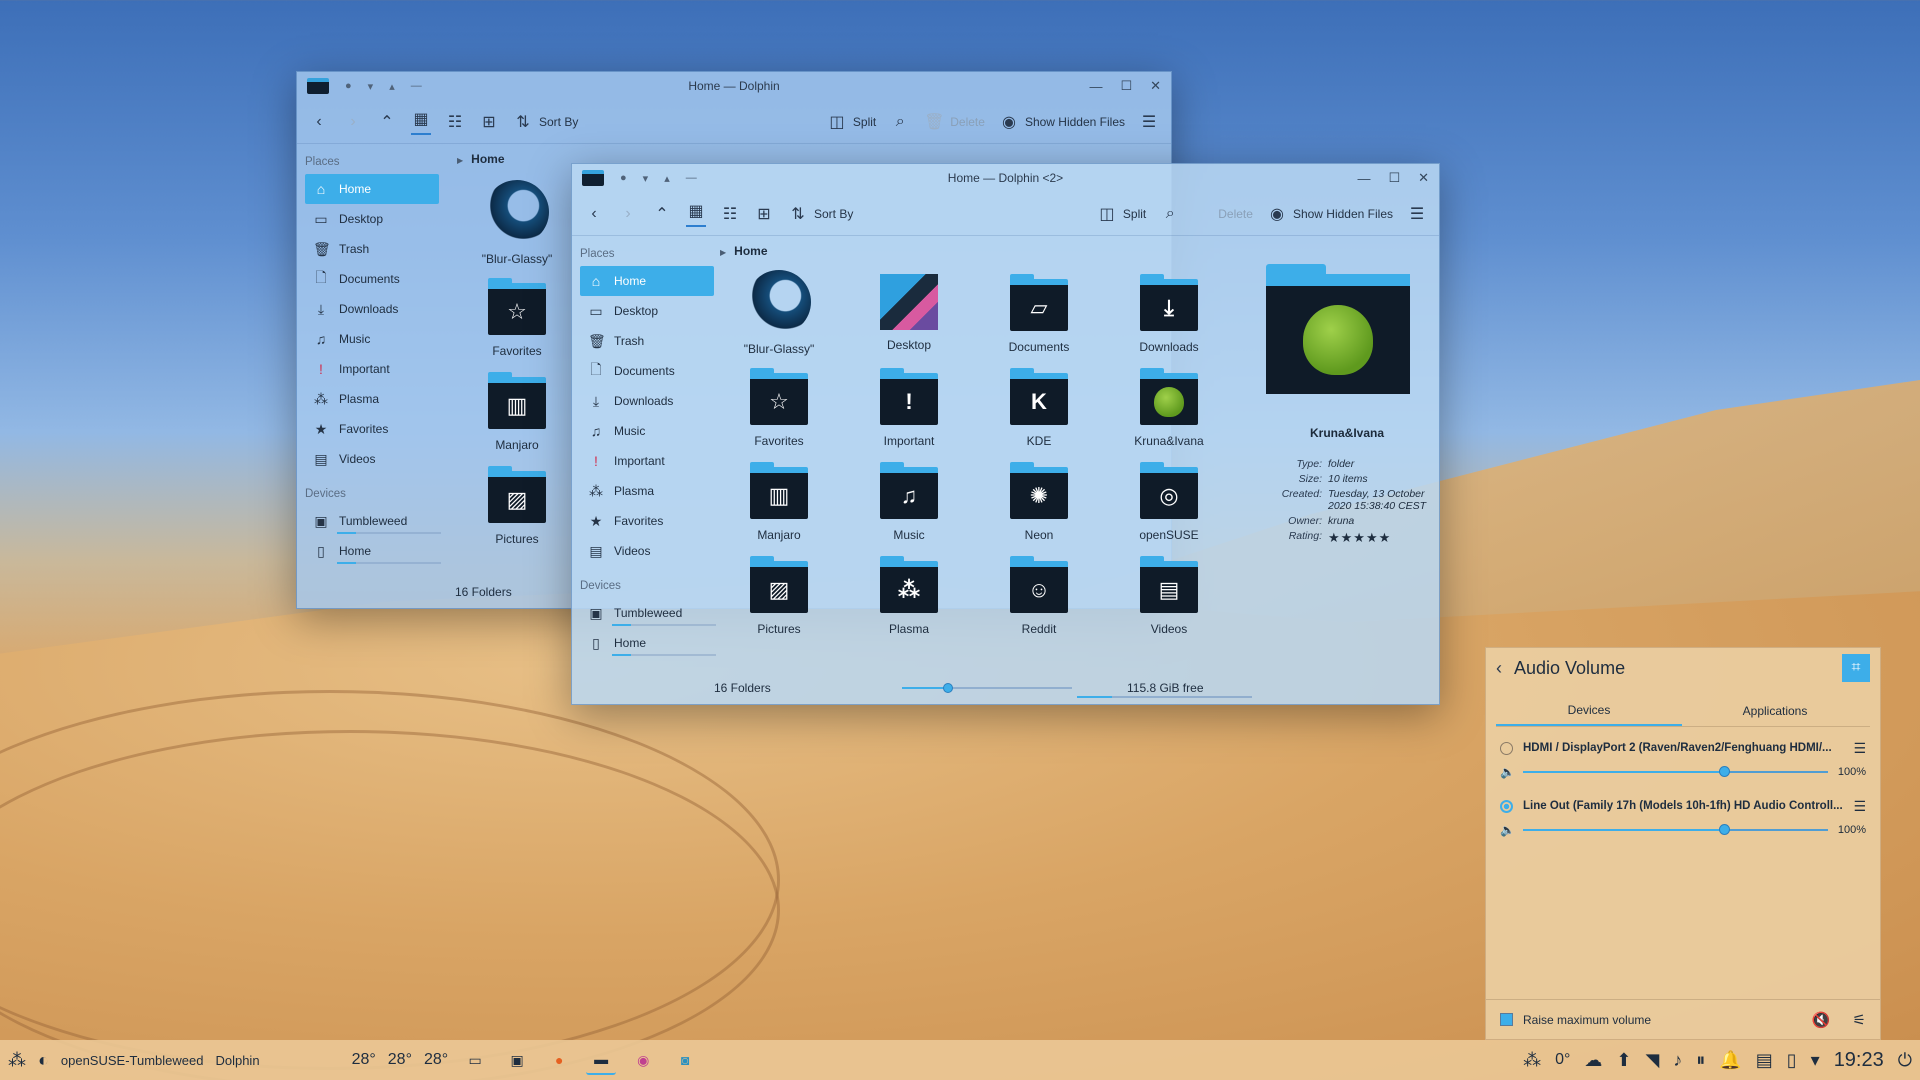 This screenshot has width=1920, height=1080. Describe the element at coordinates (909, 505) in the screenshot. I see `file-item: ♫ Music` at that location.